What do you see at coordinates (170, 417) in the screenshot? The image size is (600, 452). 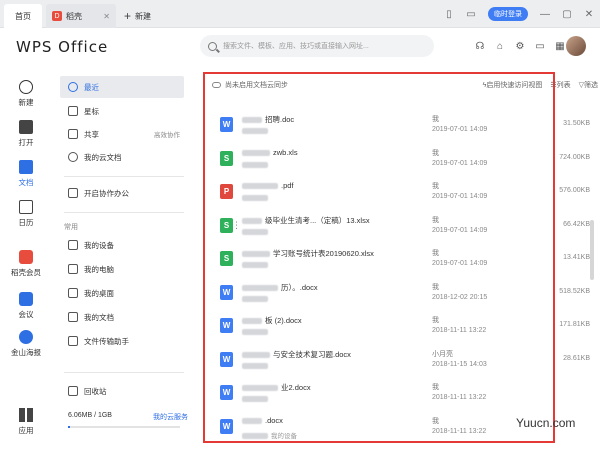 I see `cloud-service-link: 我的云服务` at bounding box center [170, 417].